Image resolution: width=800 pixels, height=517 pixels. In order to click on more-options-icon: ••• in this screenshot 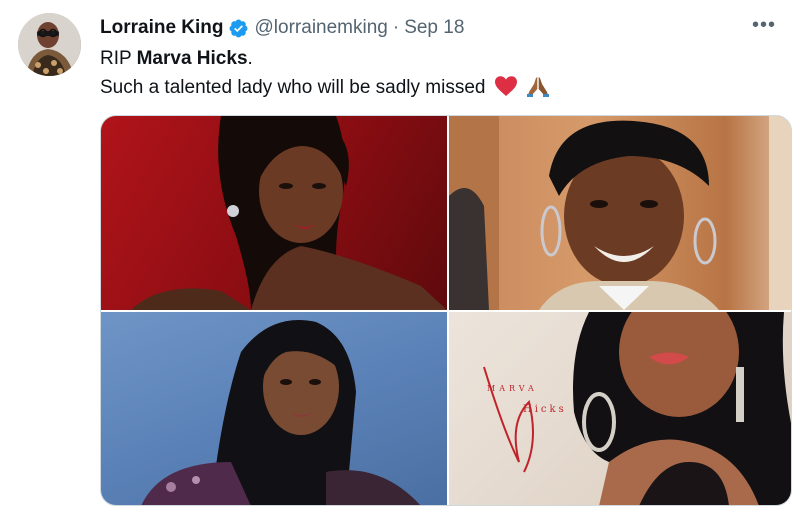, I will do `click(764, 25)`.